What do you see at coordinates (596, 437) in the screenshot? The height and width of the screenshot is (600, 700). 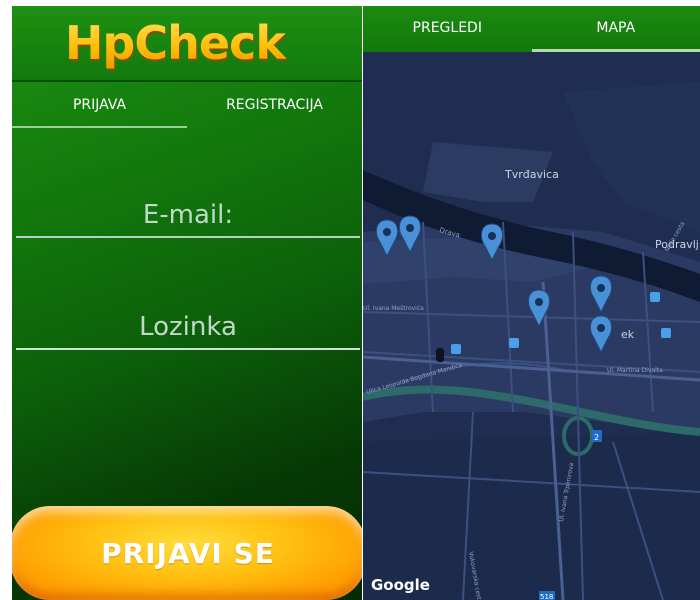 I see `route-shield-2-label: 2` at bounding box center [596, 437].